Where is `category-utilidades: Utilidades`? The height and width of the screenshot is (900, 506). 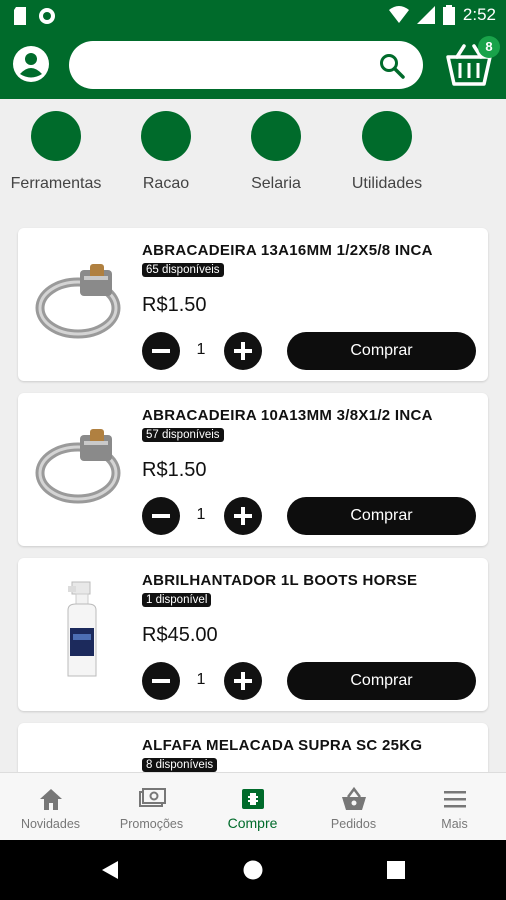 category-utilidades: Utilidades is located at coordinates (387, 152).